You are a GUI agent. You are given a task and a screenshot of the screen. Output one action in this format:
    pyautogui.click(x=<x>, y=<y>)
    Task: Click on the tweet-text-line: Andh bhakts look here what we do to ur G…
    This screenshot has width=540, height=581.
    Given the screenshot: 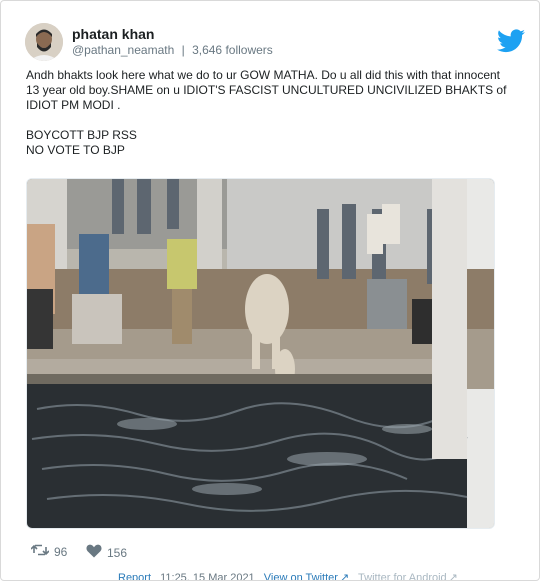 What is the action you would take?
    pyautogui.click(x=263, y=75)
    